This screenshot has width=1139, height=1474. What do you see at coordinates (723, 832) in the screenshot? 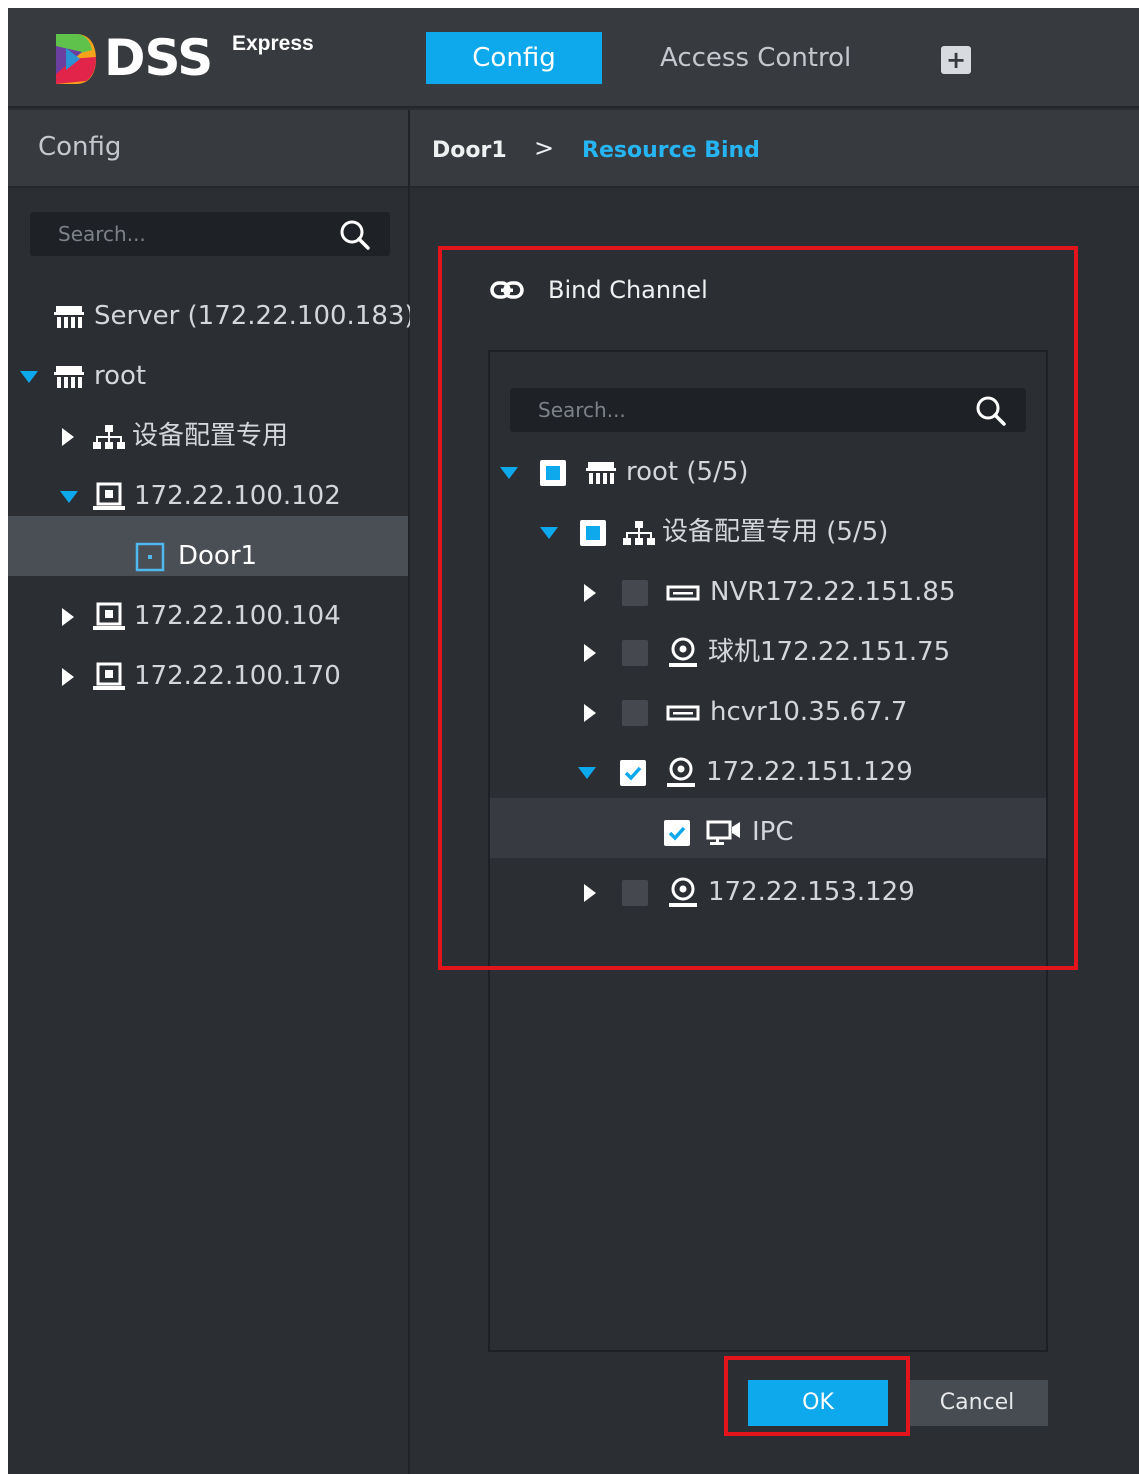
I see `ipc-channel-icon` at bounding box center [723, 832].